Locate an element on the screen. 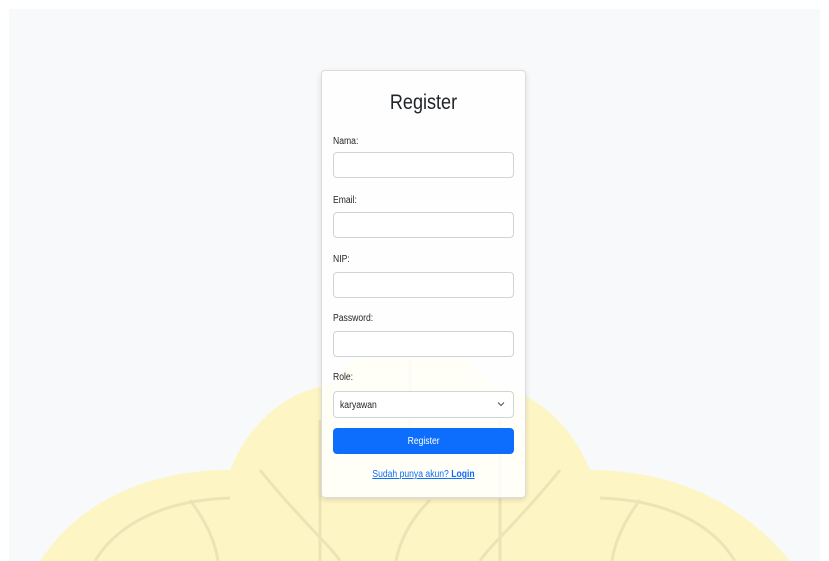 Image resolution: width=829 pixels, height=561 pixels. nip-label: NIP: is located at coordinates (341, 259).